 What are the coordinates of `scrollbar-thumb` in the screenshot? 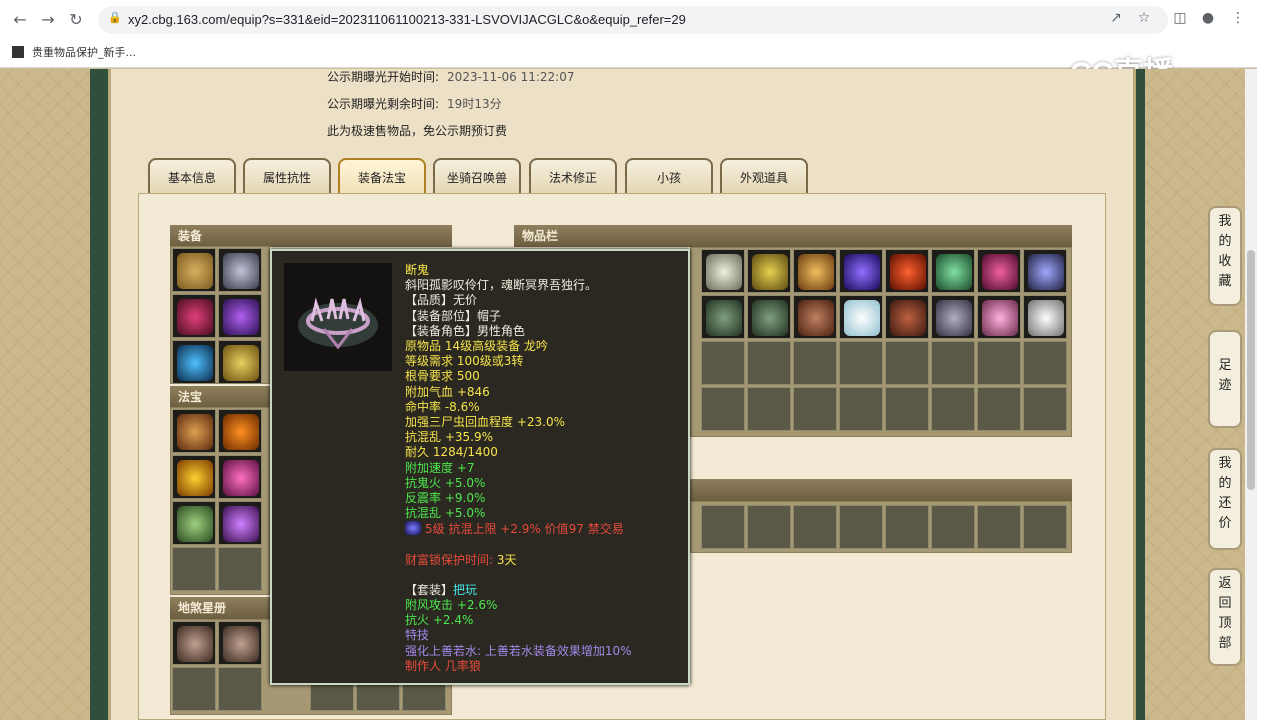 It's located at (1251, 370).